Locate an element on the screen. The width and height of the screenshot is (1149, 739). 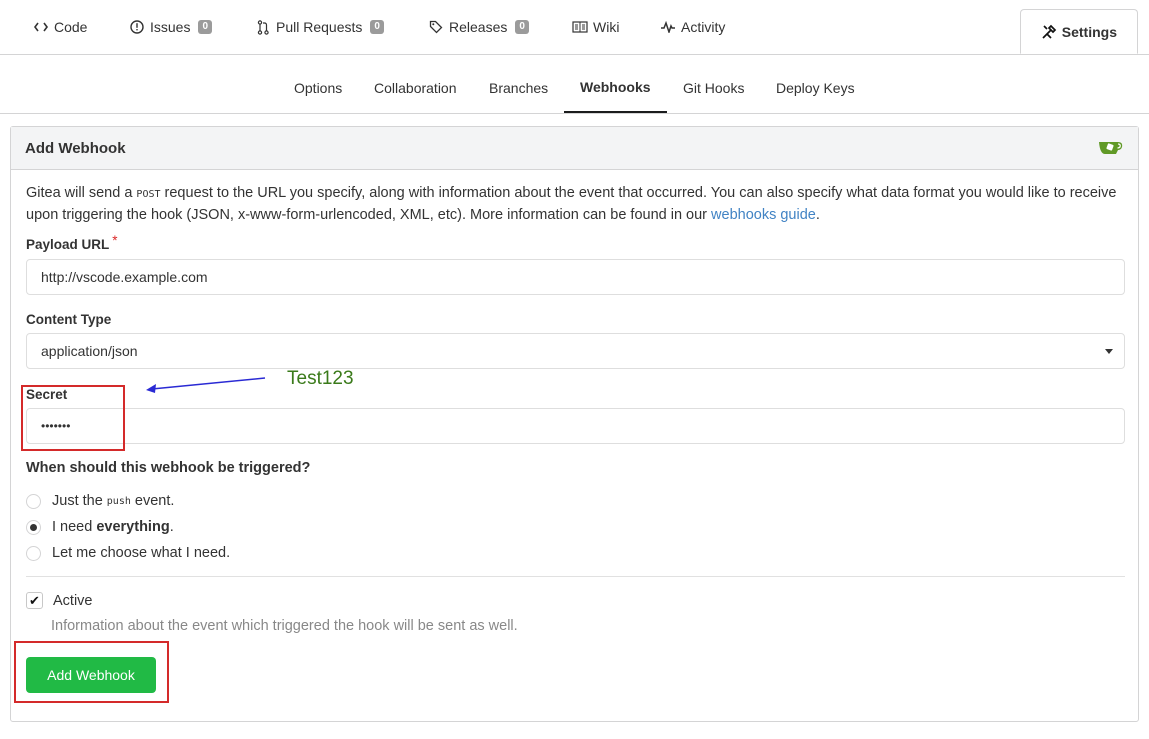
annotation-secret-box is located at coordinates (73, 418).